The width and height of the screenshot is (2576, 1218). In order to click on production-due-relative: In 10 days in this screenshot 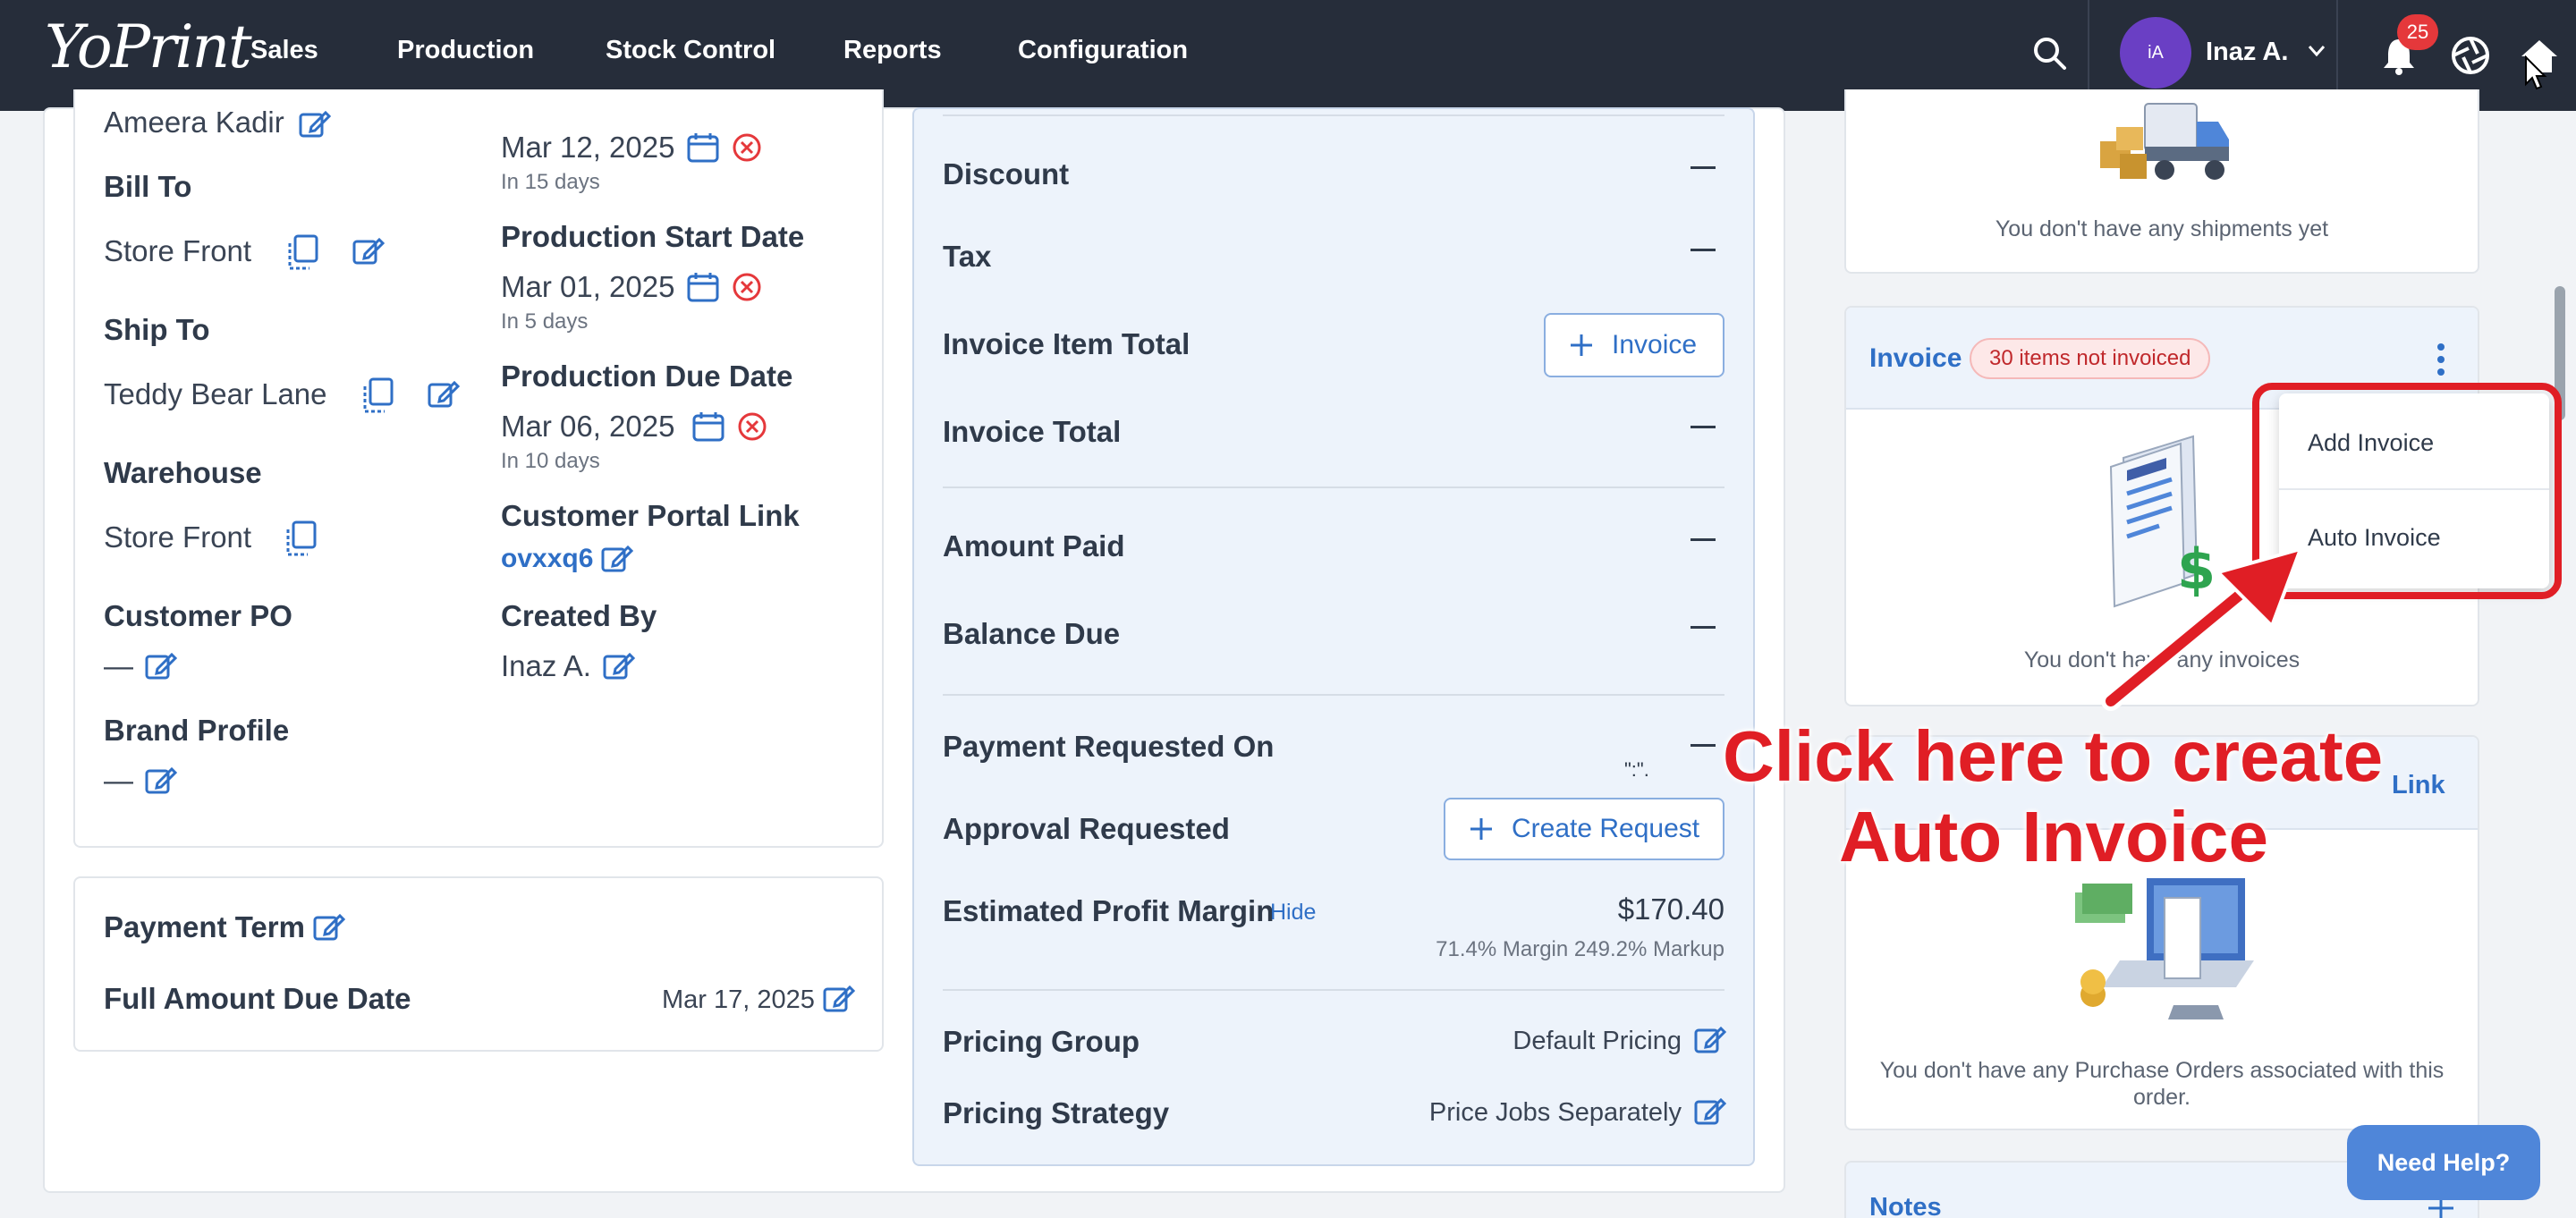, I will do `click(550, 461)`.